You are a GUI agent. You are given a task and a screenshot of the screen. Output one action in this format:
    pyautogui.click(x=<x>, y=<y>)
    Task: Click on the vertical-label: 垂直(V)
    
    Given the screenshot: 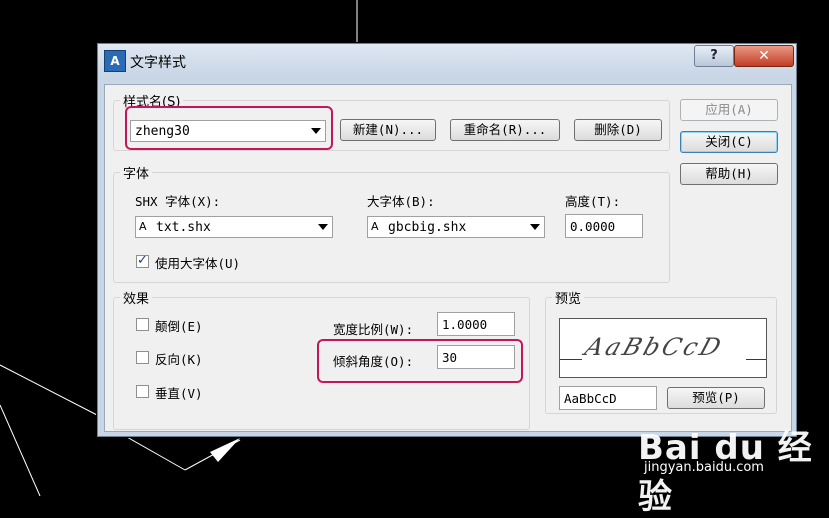 What is the action you would take?
    pyautogui.click(x=179, y=393)
    